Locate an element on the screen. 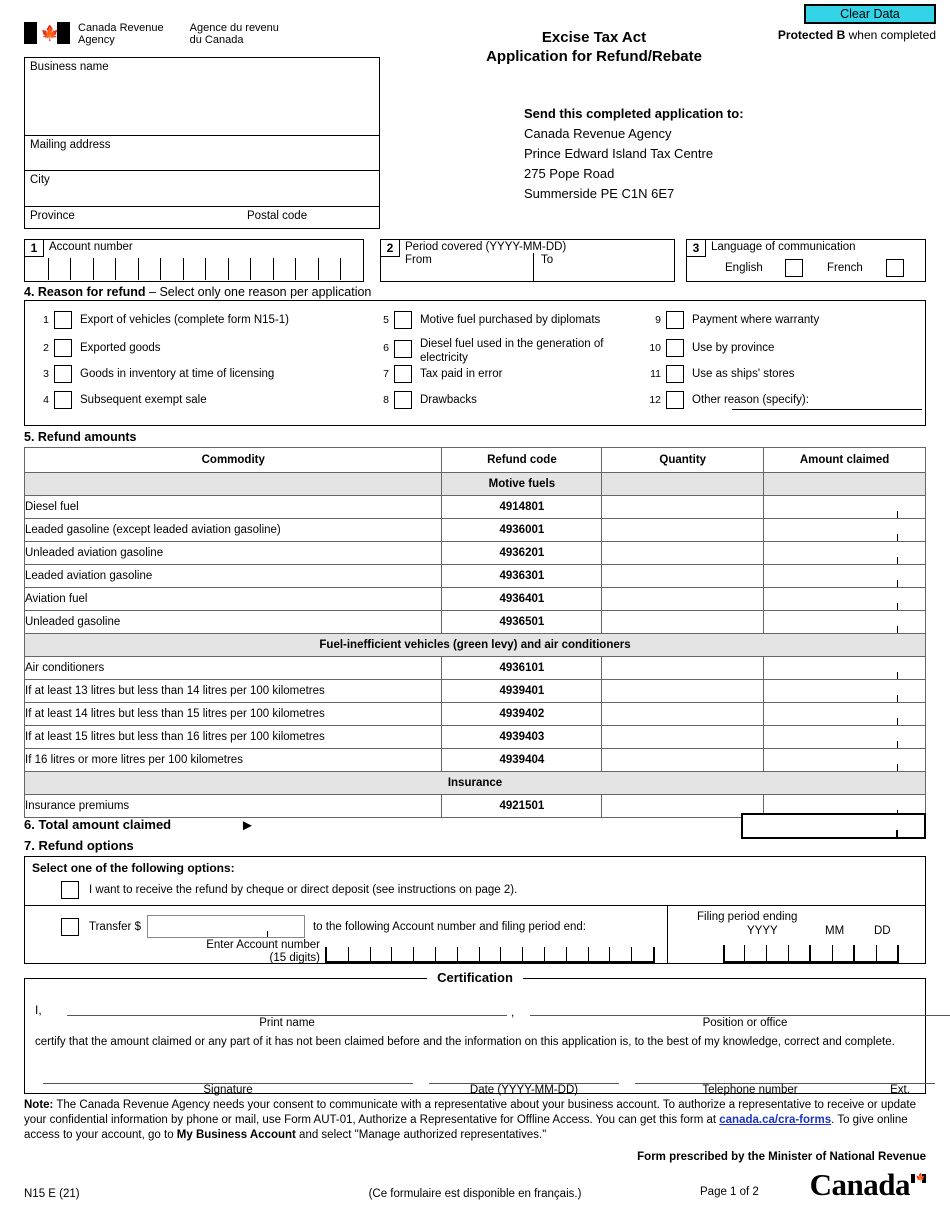  transfer-label: Transfer $ is located at coordinates (115, 926).